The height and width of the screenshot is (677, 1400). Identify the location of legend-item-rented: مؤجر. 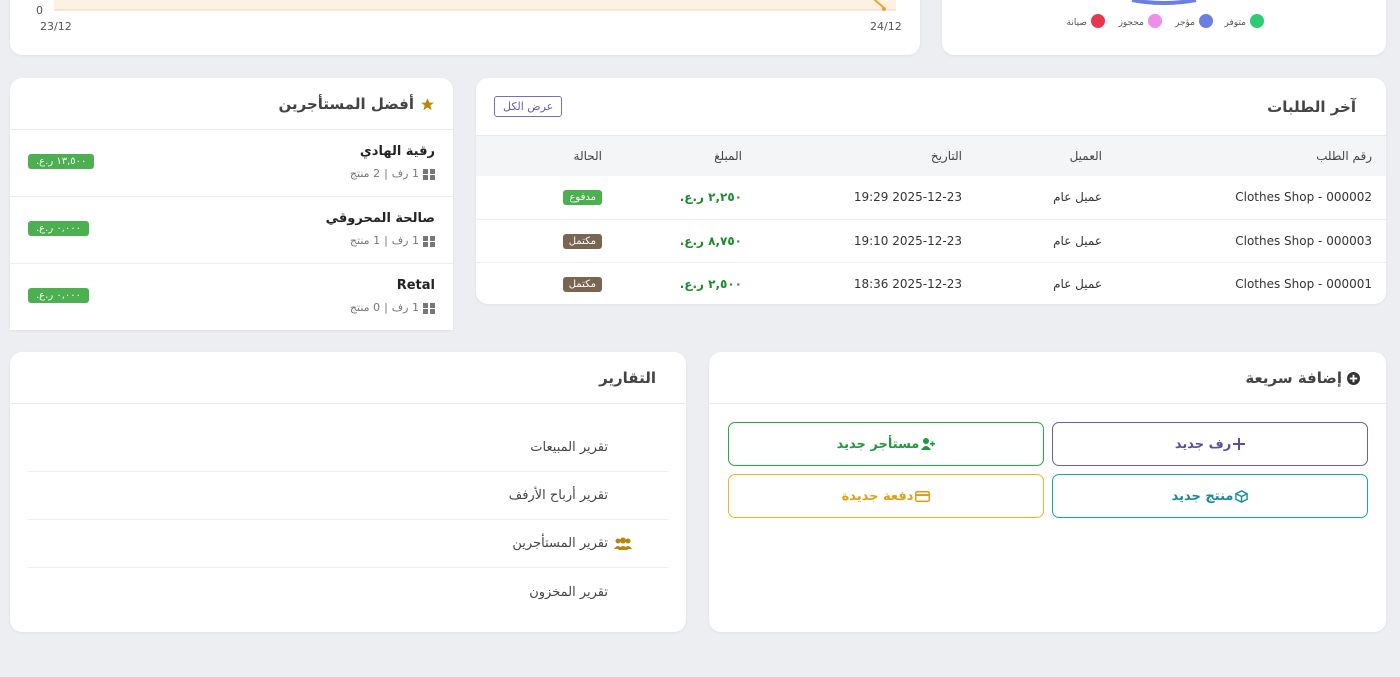
(1193, 21).